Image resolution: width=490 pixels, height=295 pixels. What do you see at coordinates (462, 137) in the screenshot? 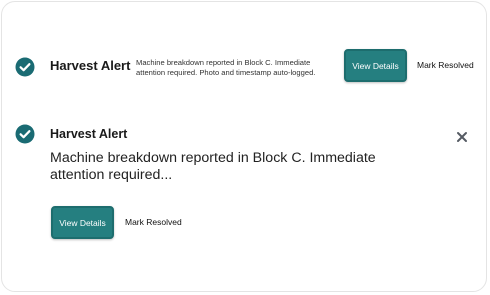
I see `close-icon` at bounding box center [462, 137].